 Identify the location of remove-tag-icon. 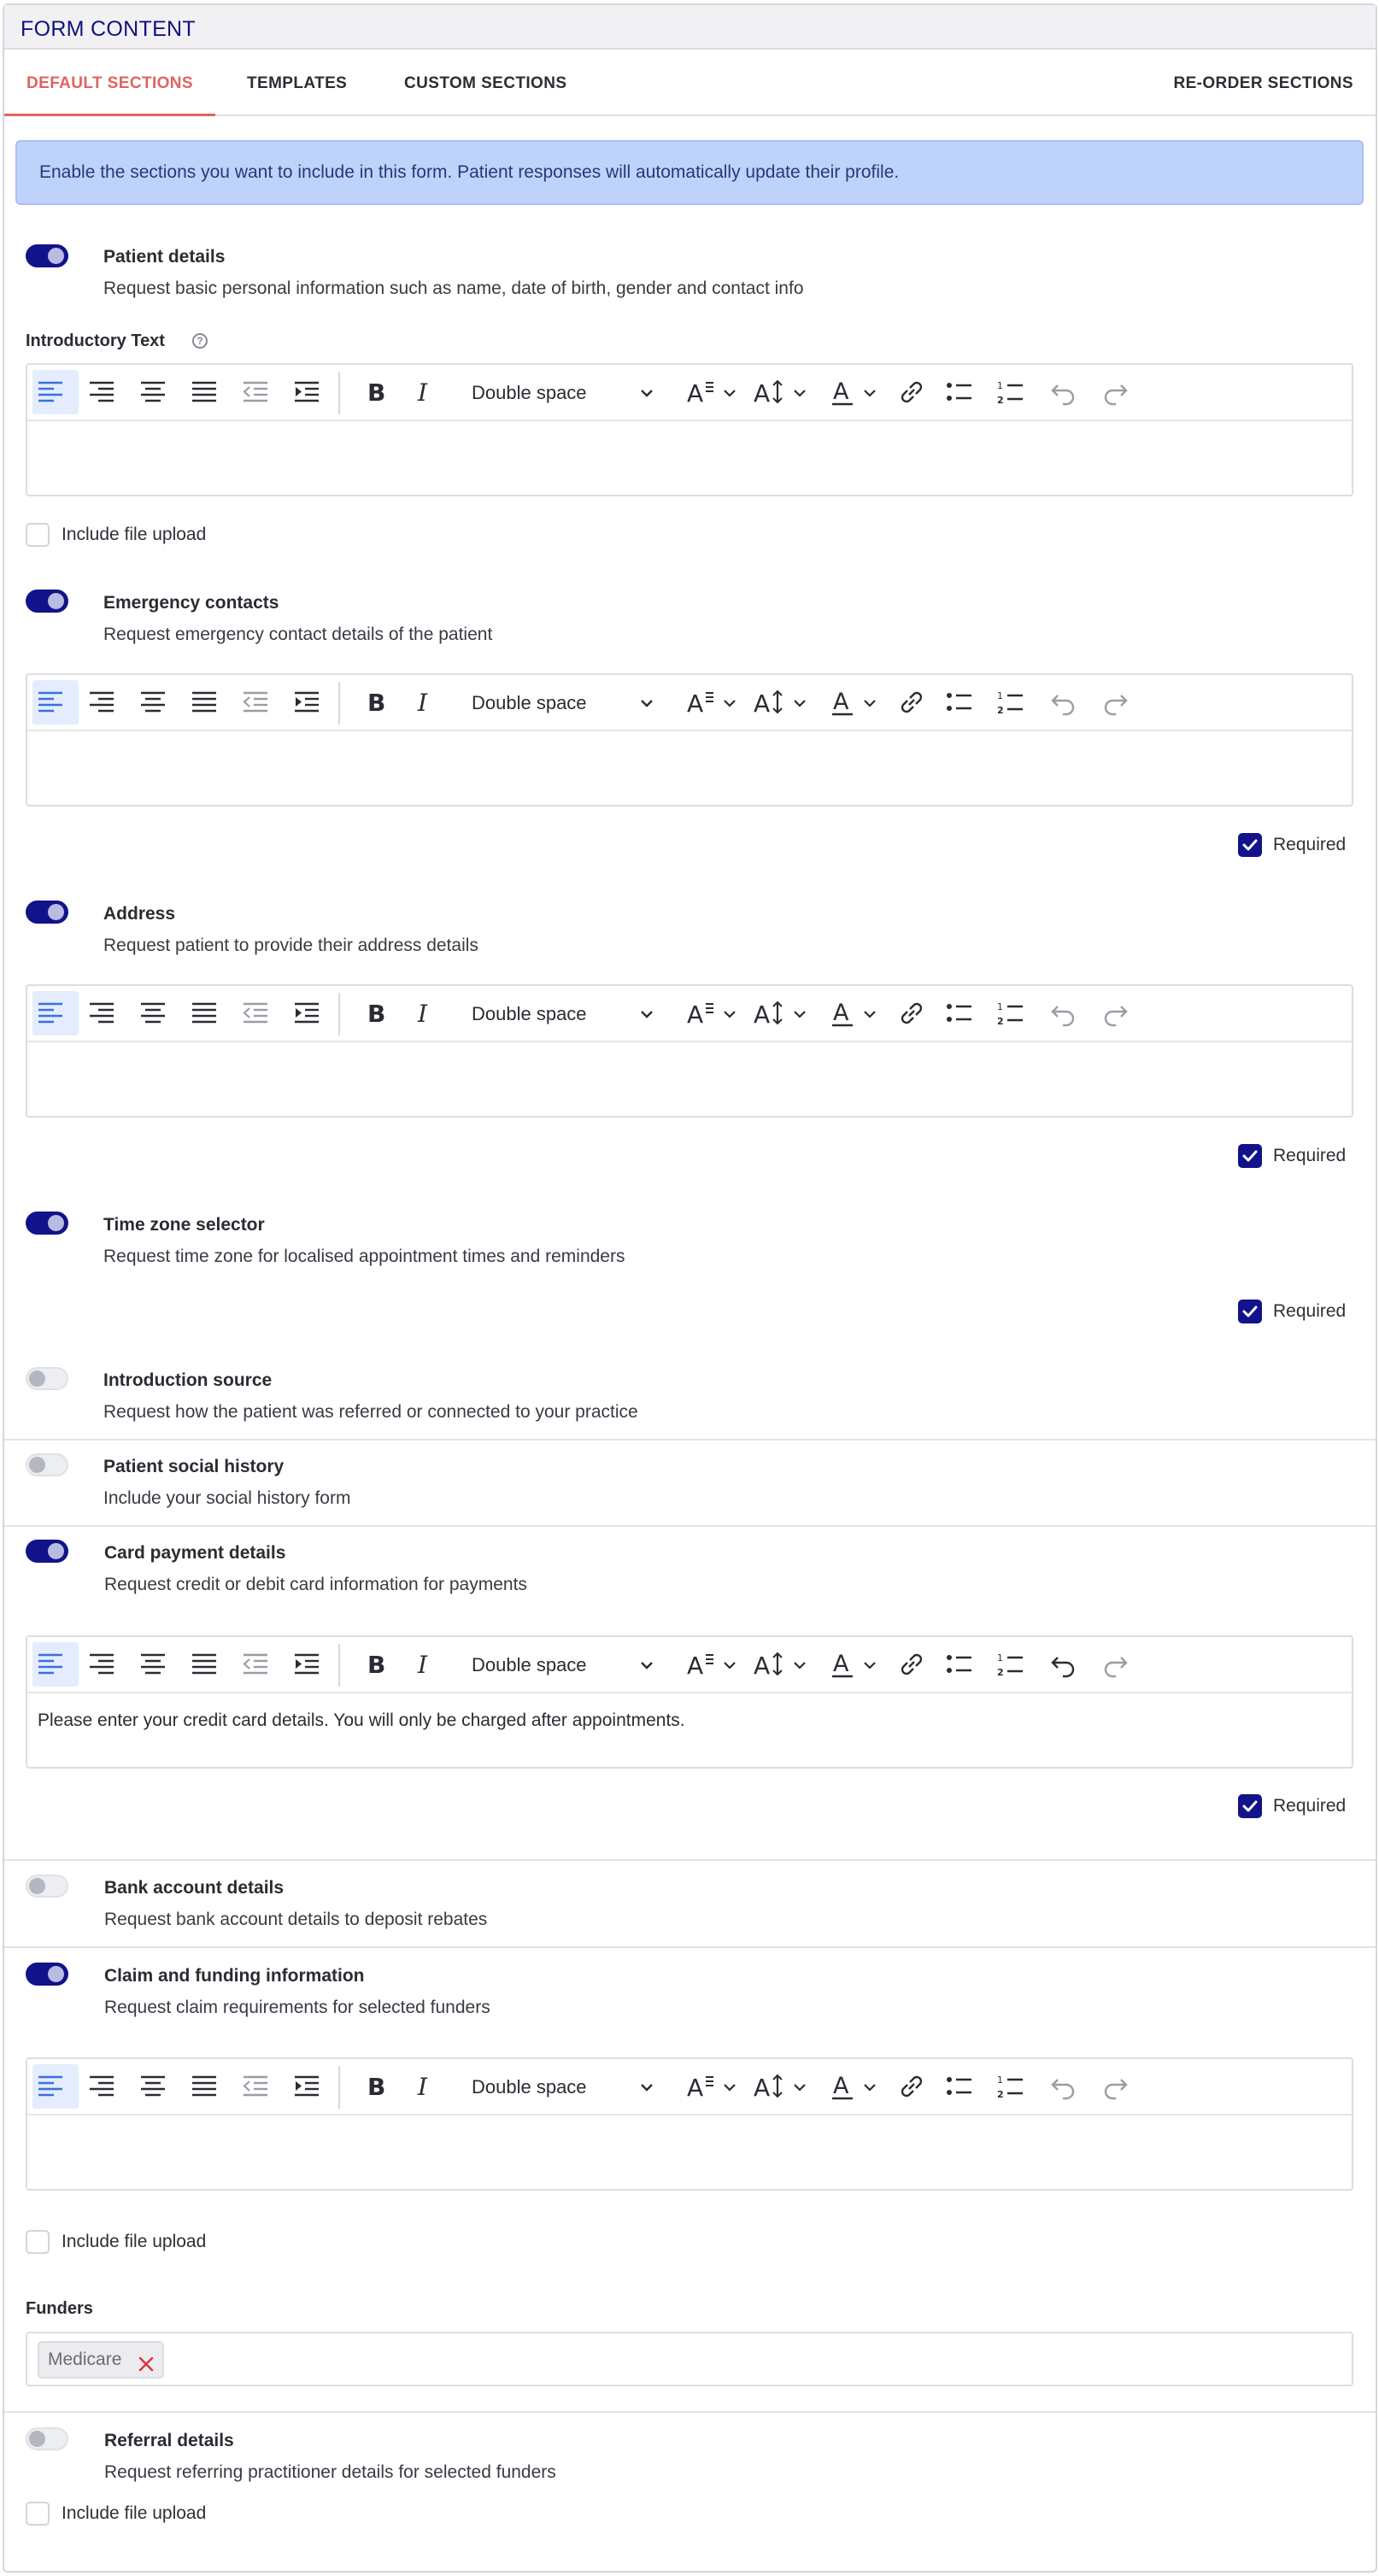
(146, 2361).